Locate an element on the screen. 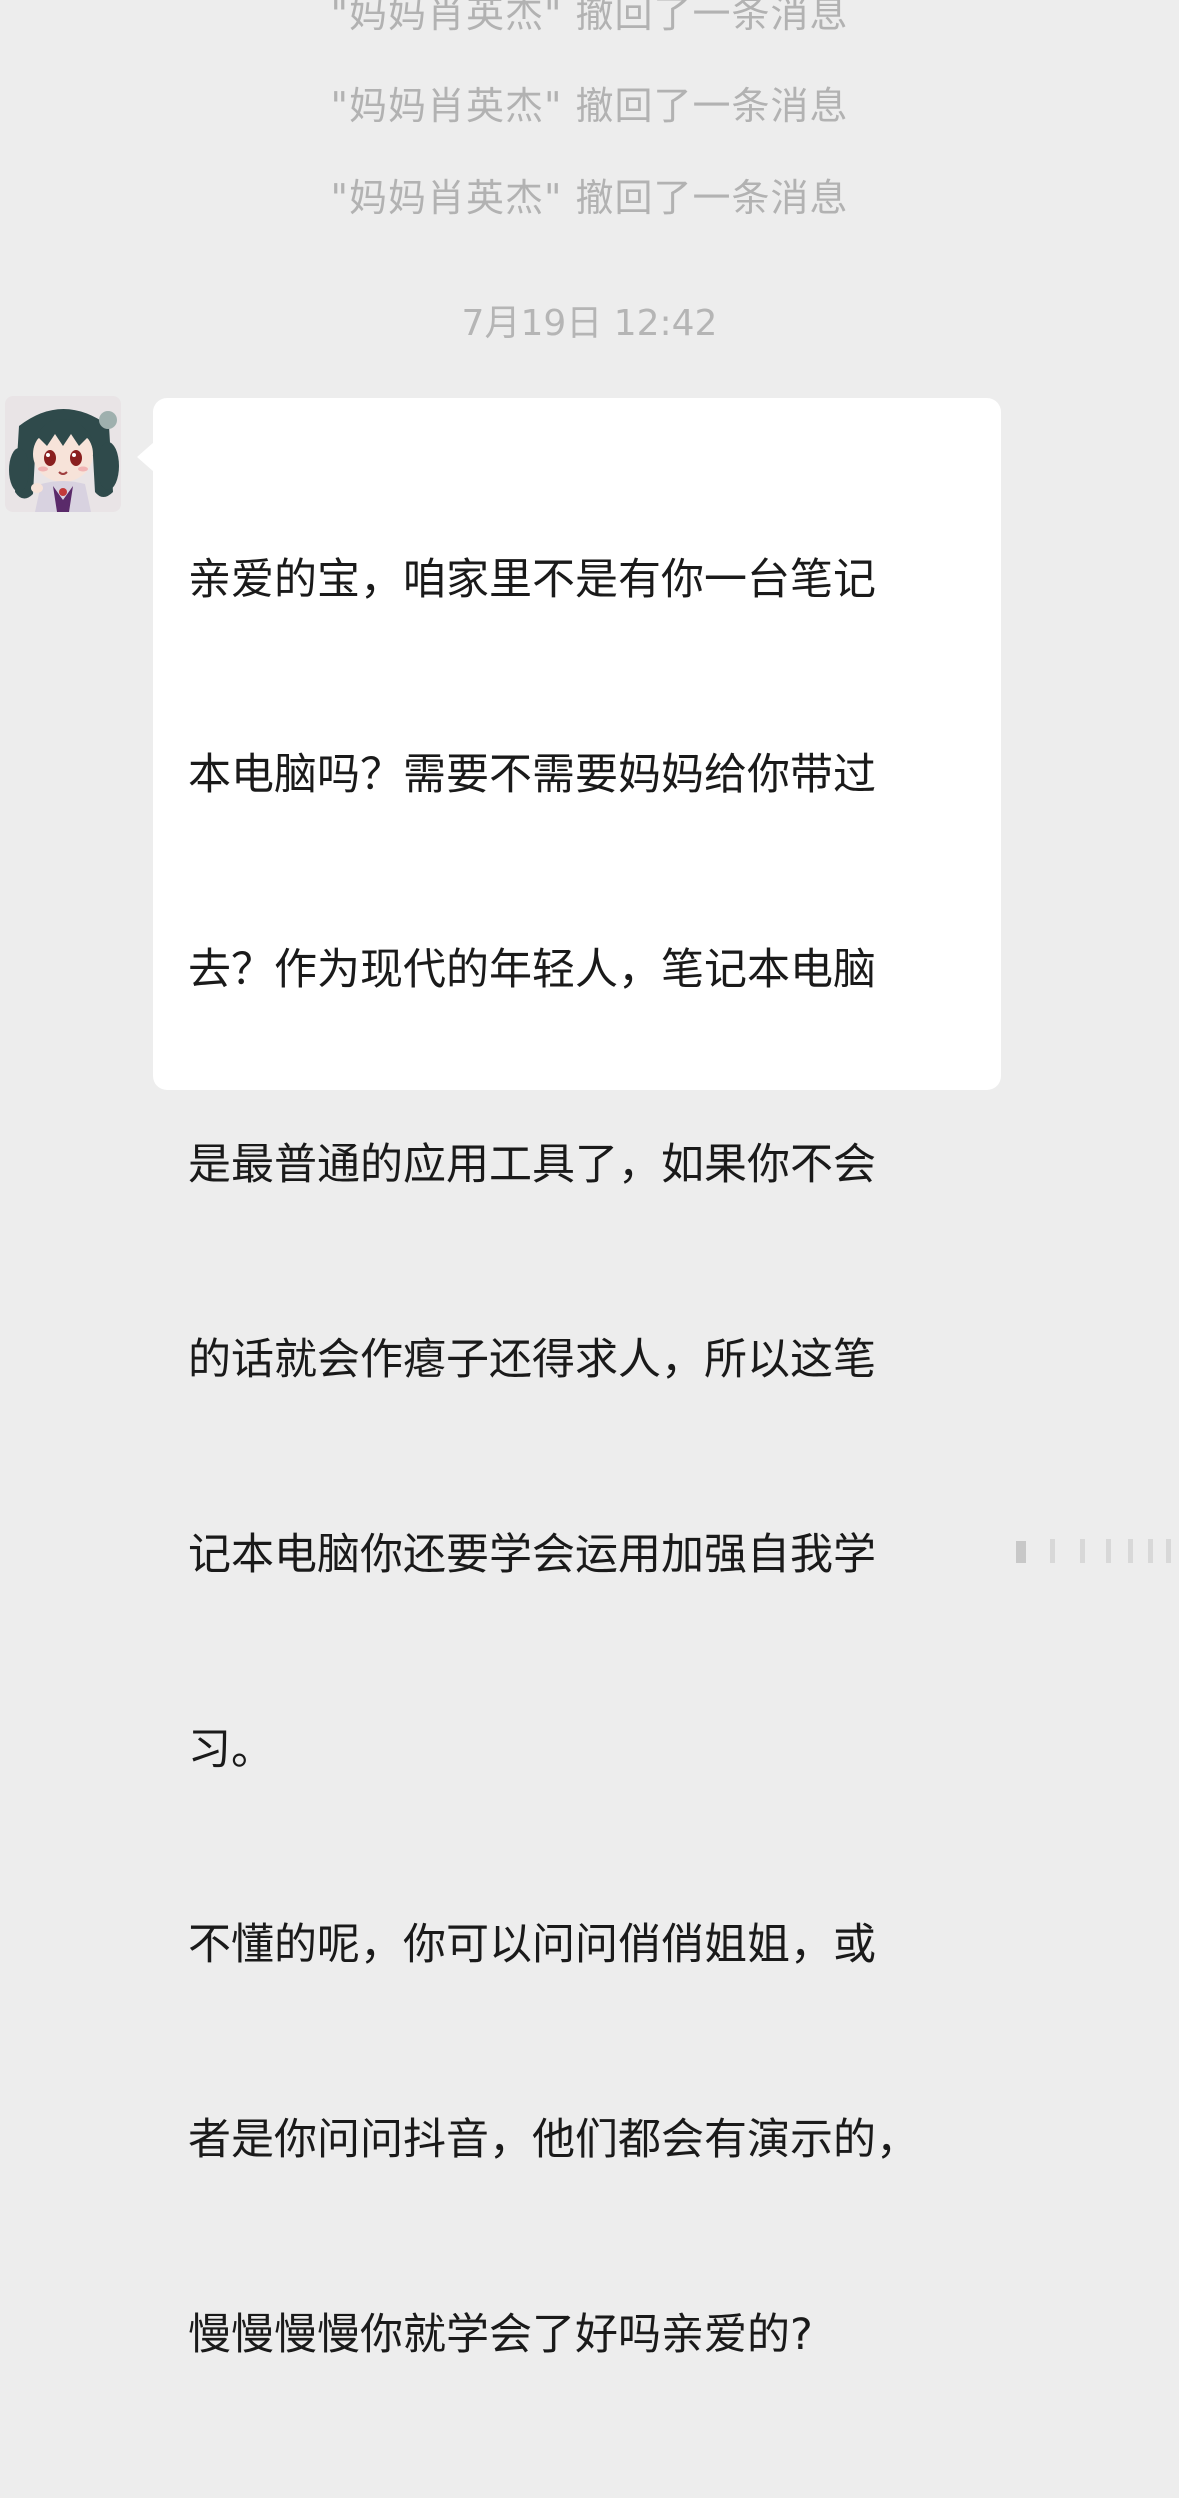  message-line: 本电脑吗？需要不需要妈妈给你带过 is located at coordinates (532, 775).